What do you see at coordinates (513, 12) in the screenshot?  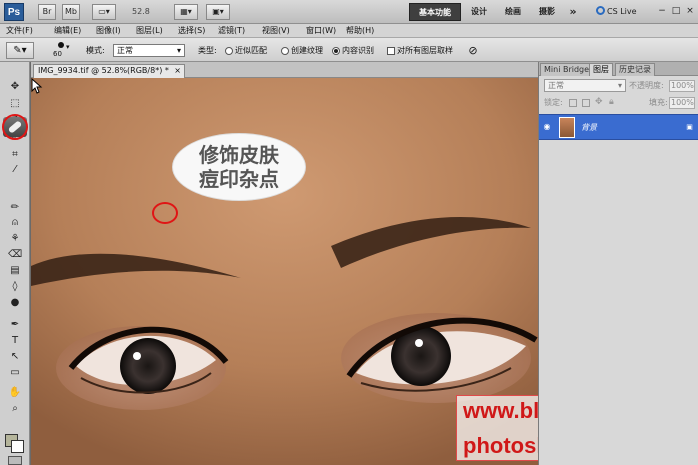 I see `workspace-painting: 绘画` at bounding box center [513, 12].